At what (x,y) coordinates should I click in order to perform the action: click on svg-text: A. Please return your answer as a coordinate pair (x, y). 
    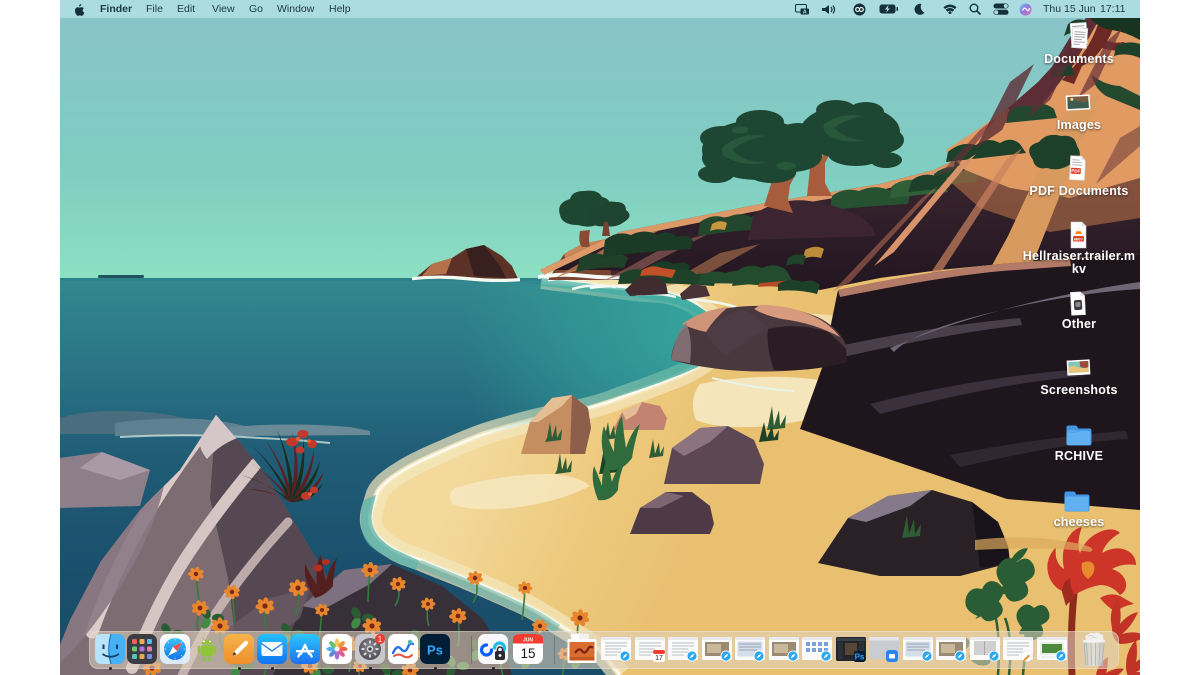
    Looking at the image, I should click on (805, 11).